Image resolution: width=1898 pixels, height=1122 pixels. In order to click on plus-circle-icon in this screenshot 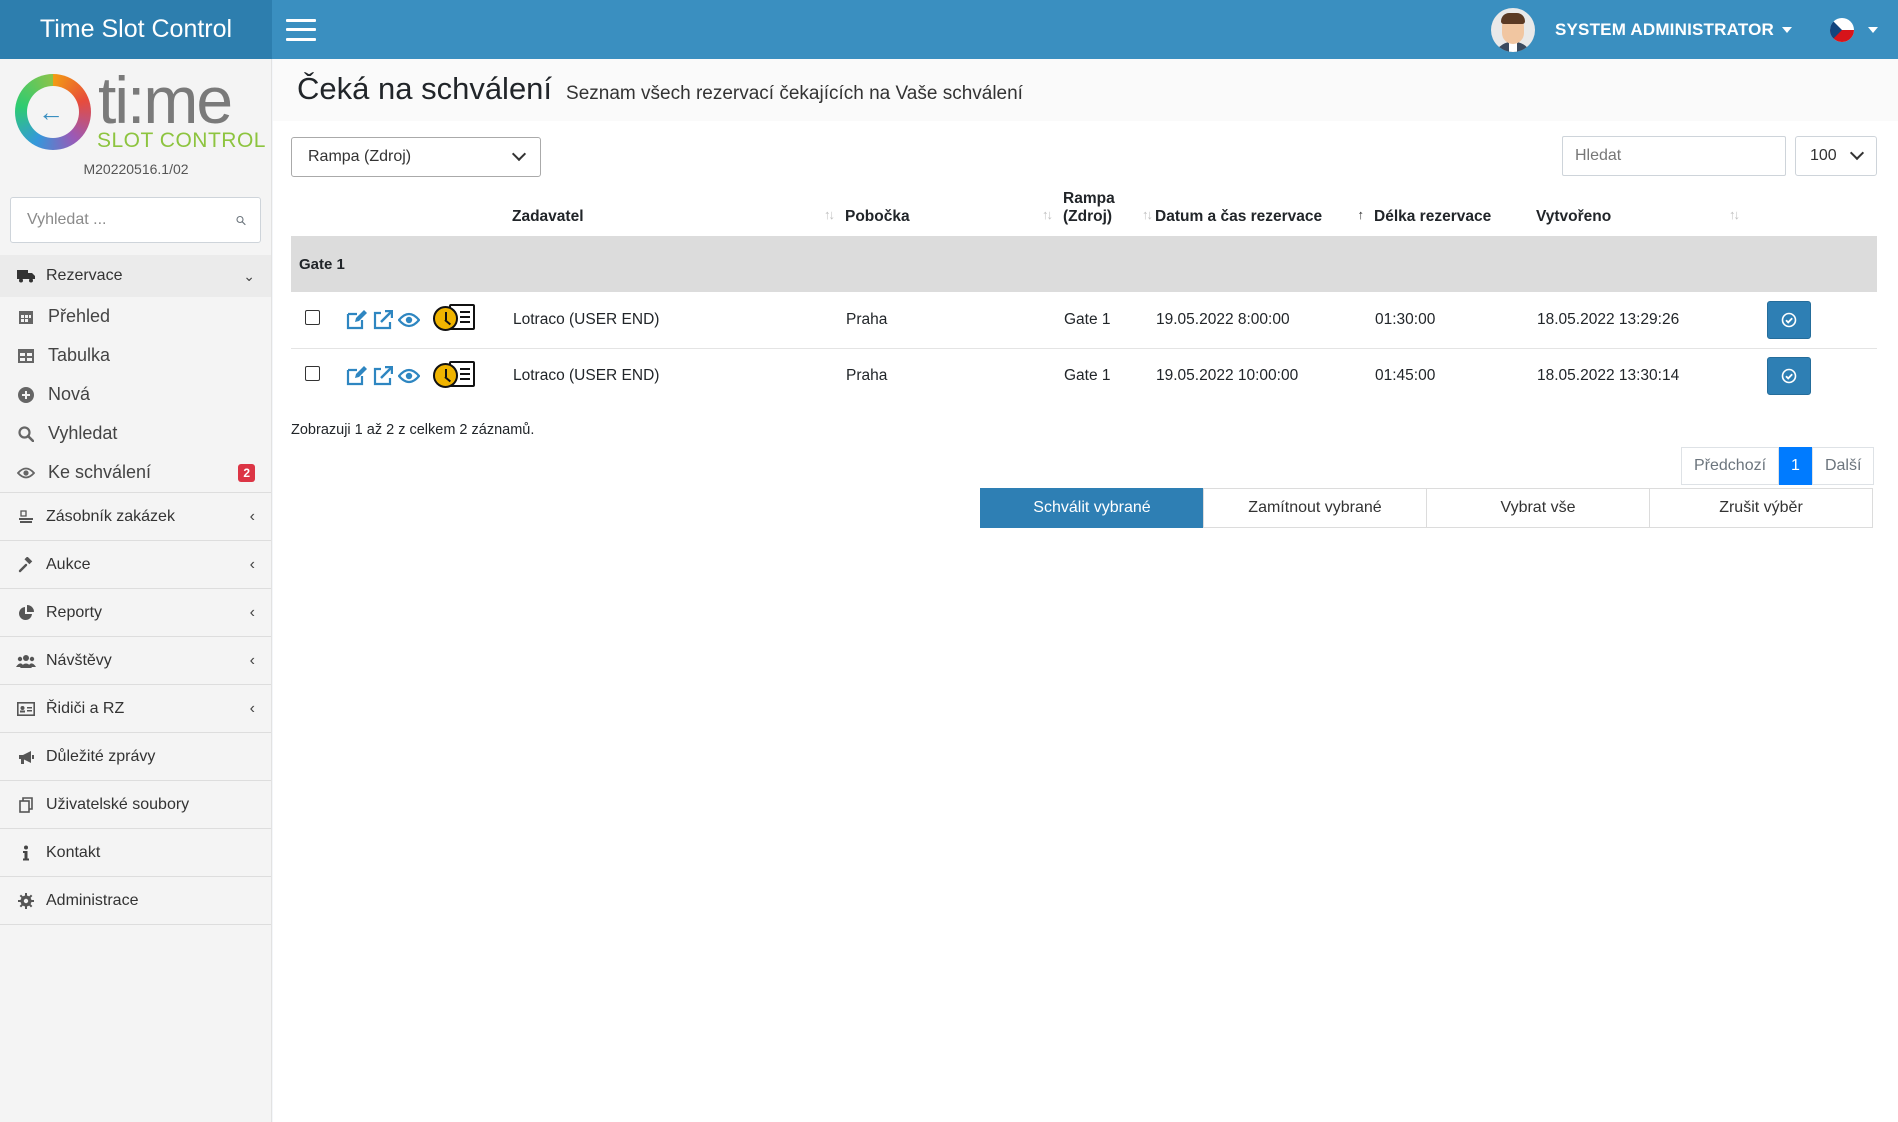, I will do `click(26, 394)`.